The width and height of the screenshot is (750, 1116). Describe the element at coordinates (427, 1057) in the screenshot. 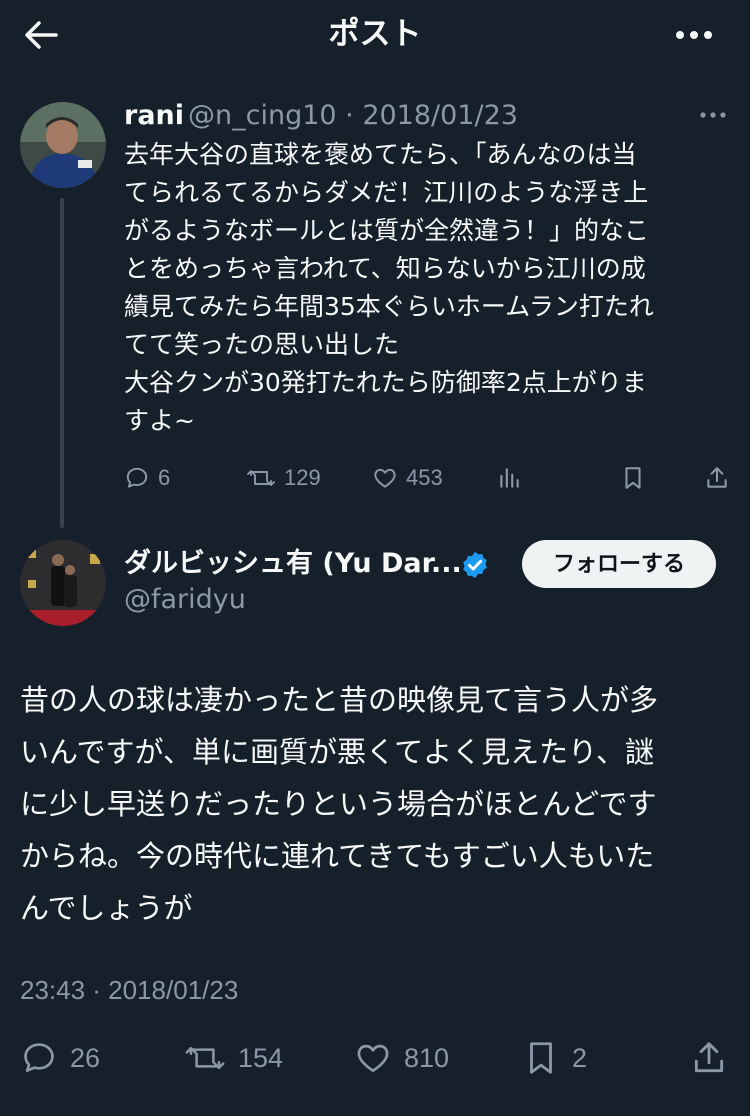

I see `like-count: 810` at that location.